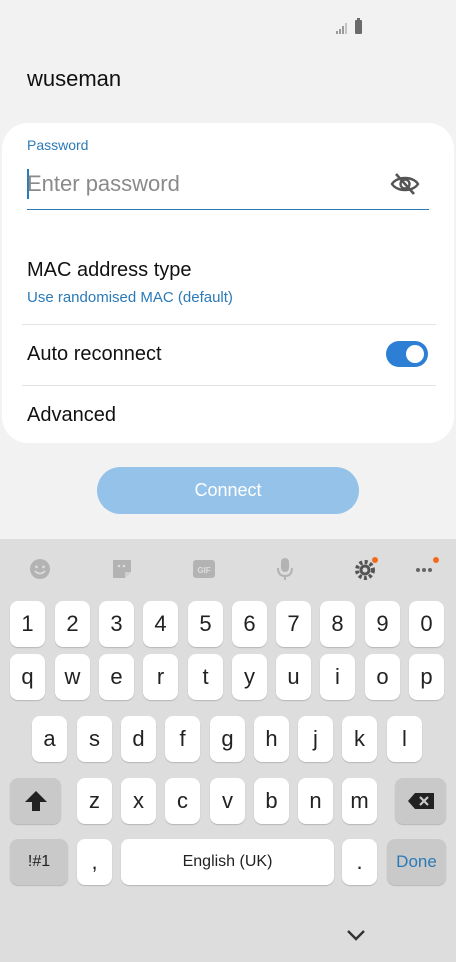 The height and width of the screenshot is (962, 456). Describe the element at coordinates (202, 184) in the screenshot. I see `password-input` at that location.